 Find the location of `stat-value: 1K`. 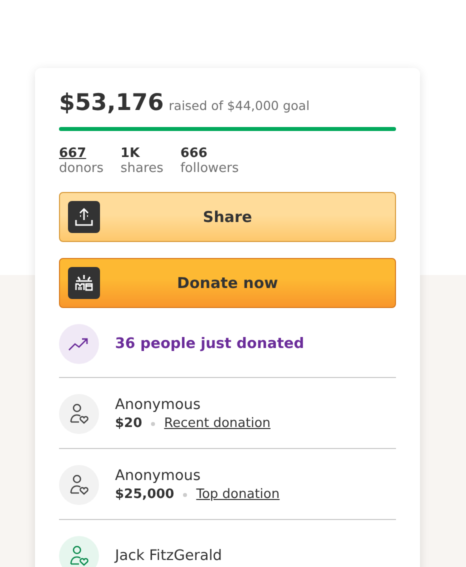

stat-value: 1K is located at coordinates (130, 153).